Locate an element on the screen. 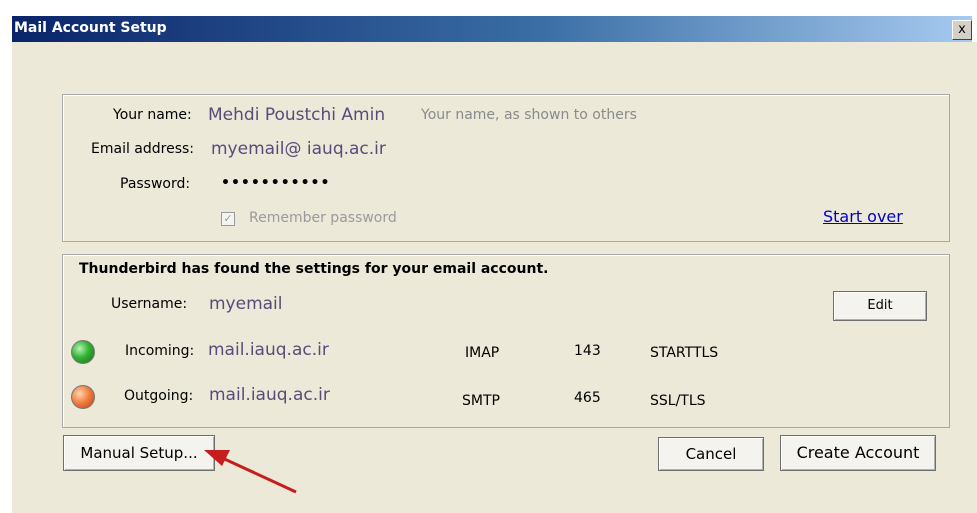  cancel-button: Cancel is located at coordinates (711, 454).